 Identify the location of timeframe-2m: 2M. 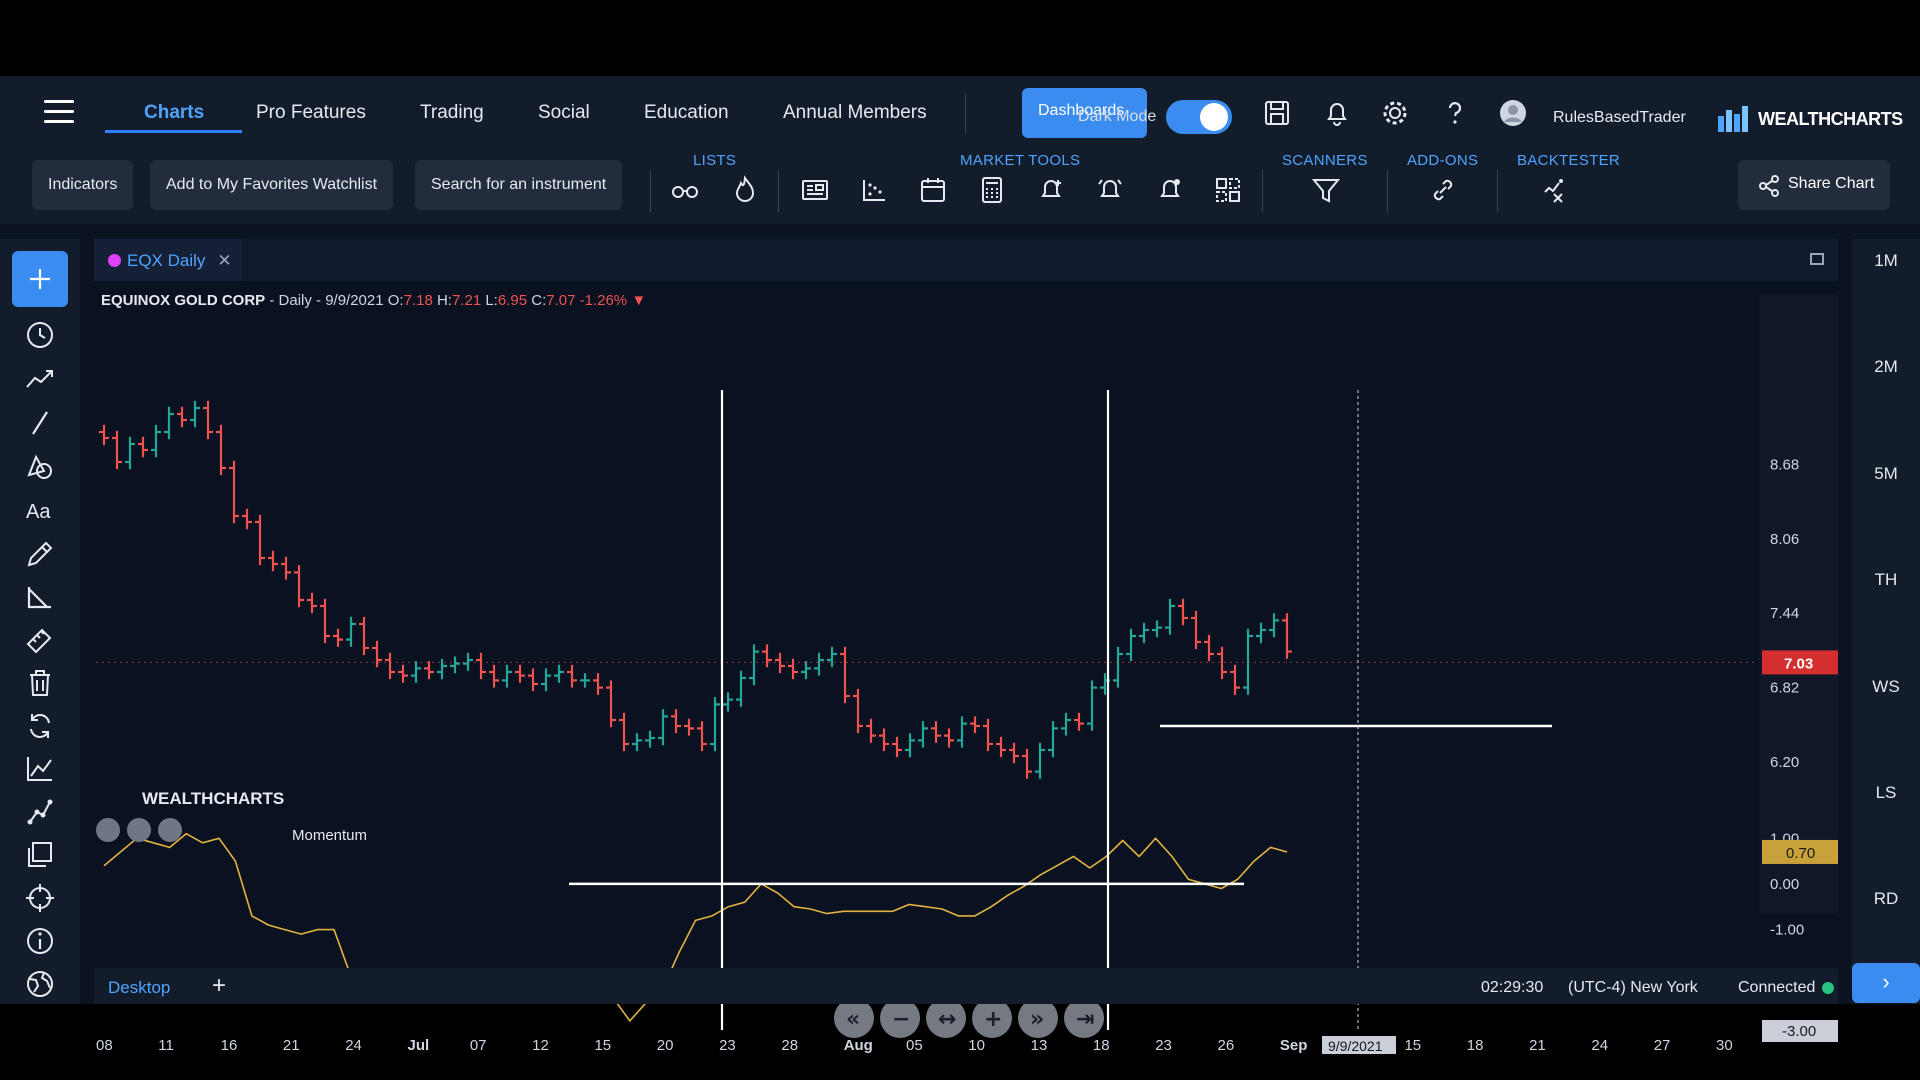
(1886, 367).